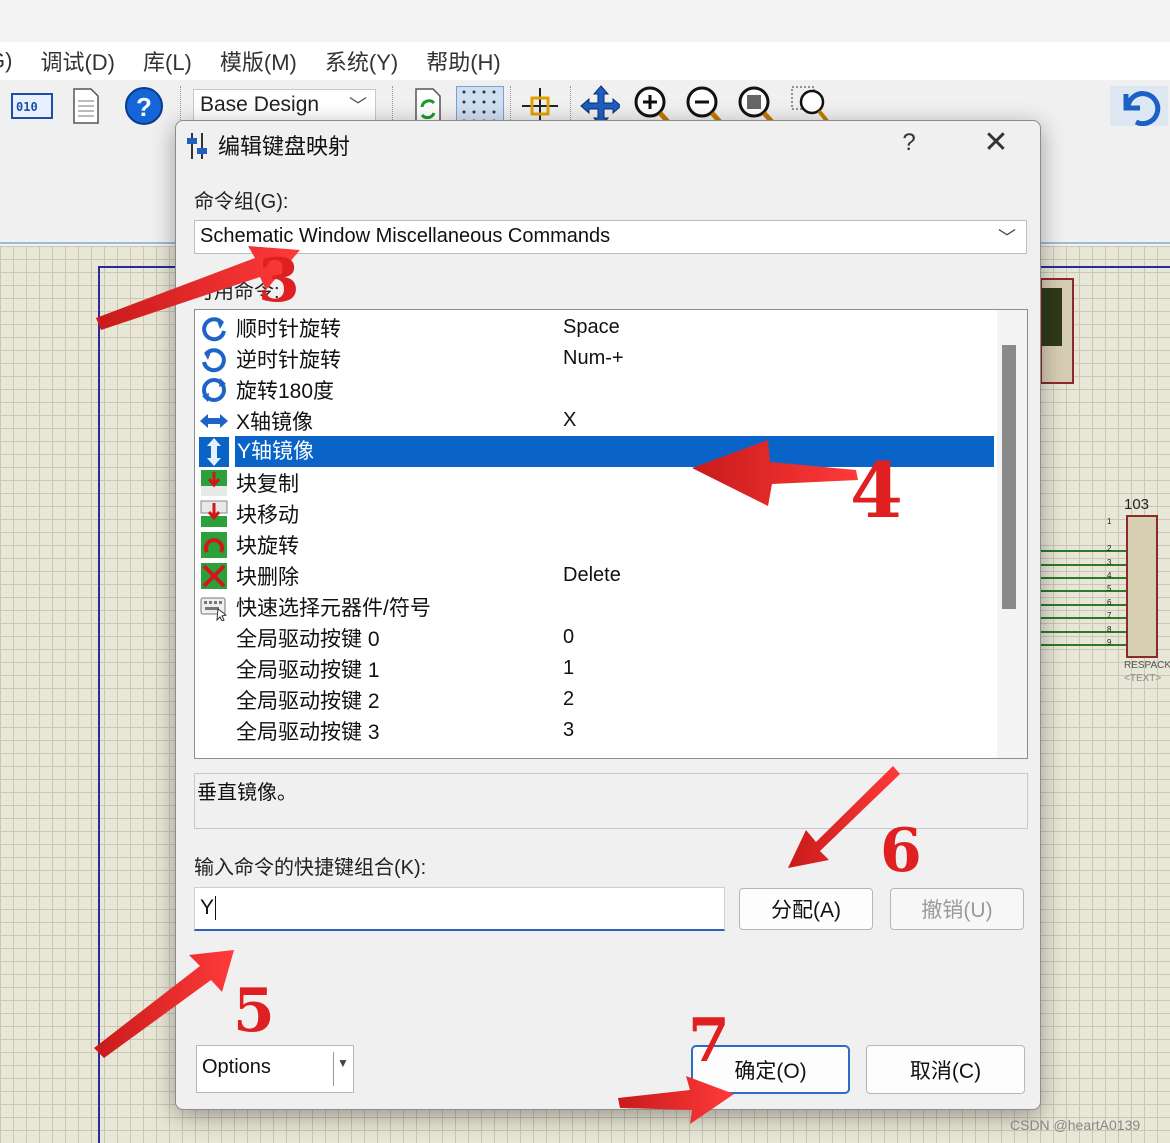 The height and width of the screenshot is (1143, 1170). Describe the element at coordinates (258, 61) in the screenshot. I see `menu-template: 模版(M)` at that location.